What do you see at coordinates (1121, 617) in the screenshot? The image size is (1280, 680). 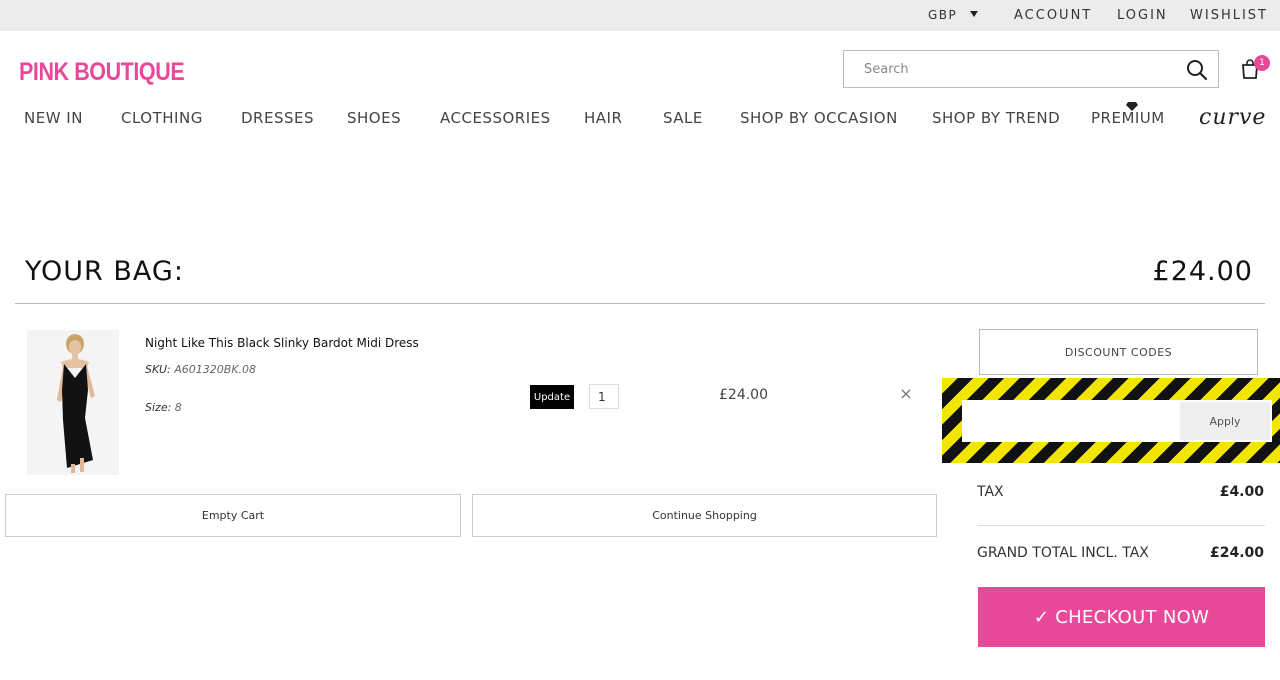 I see `checkout-button: ✓ CHECKOUT NOW` at bounding box center [1121, 617].